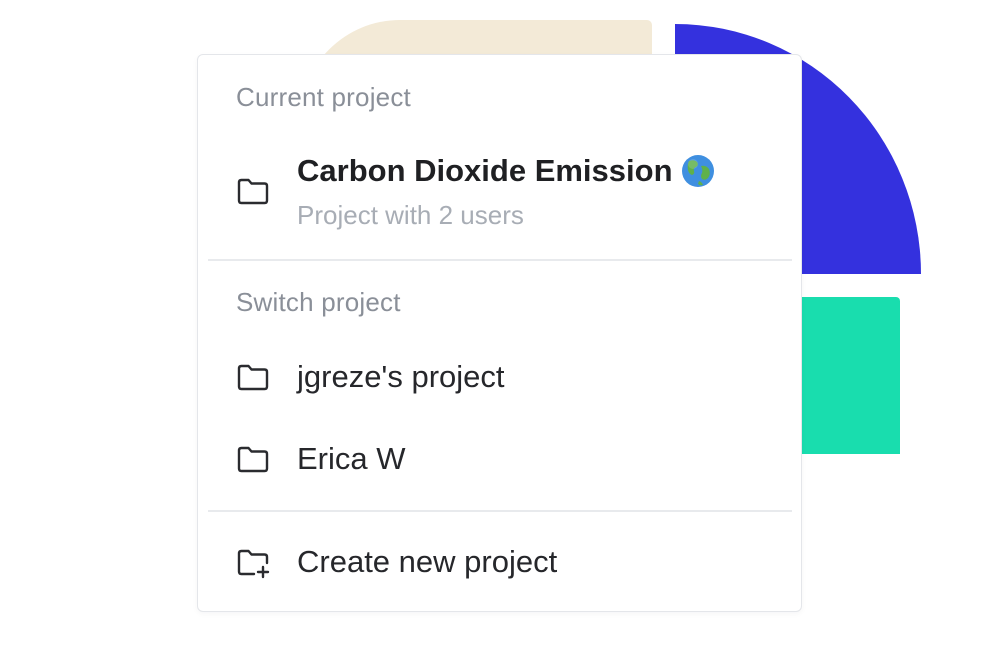 This screenshot has height=667, width=1000. Describe the element at coordinates (845, 375) in the screenshot. I see `decorative-green-block` at that location.